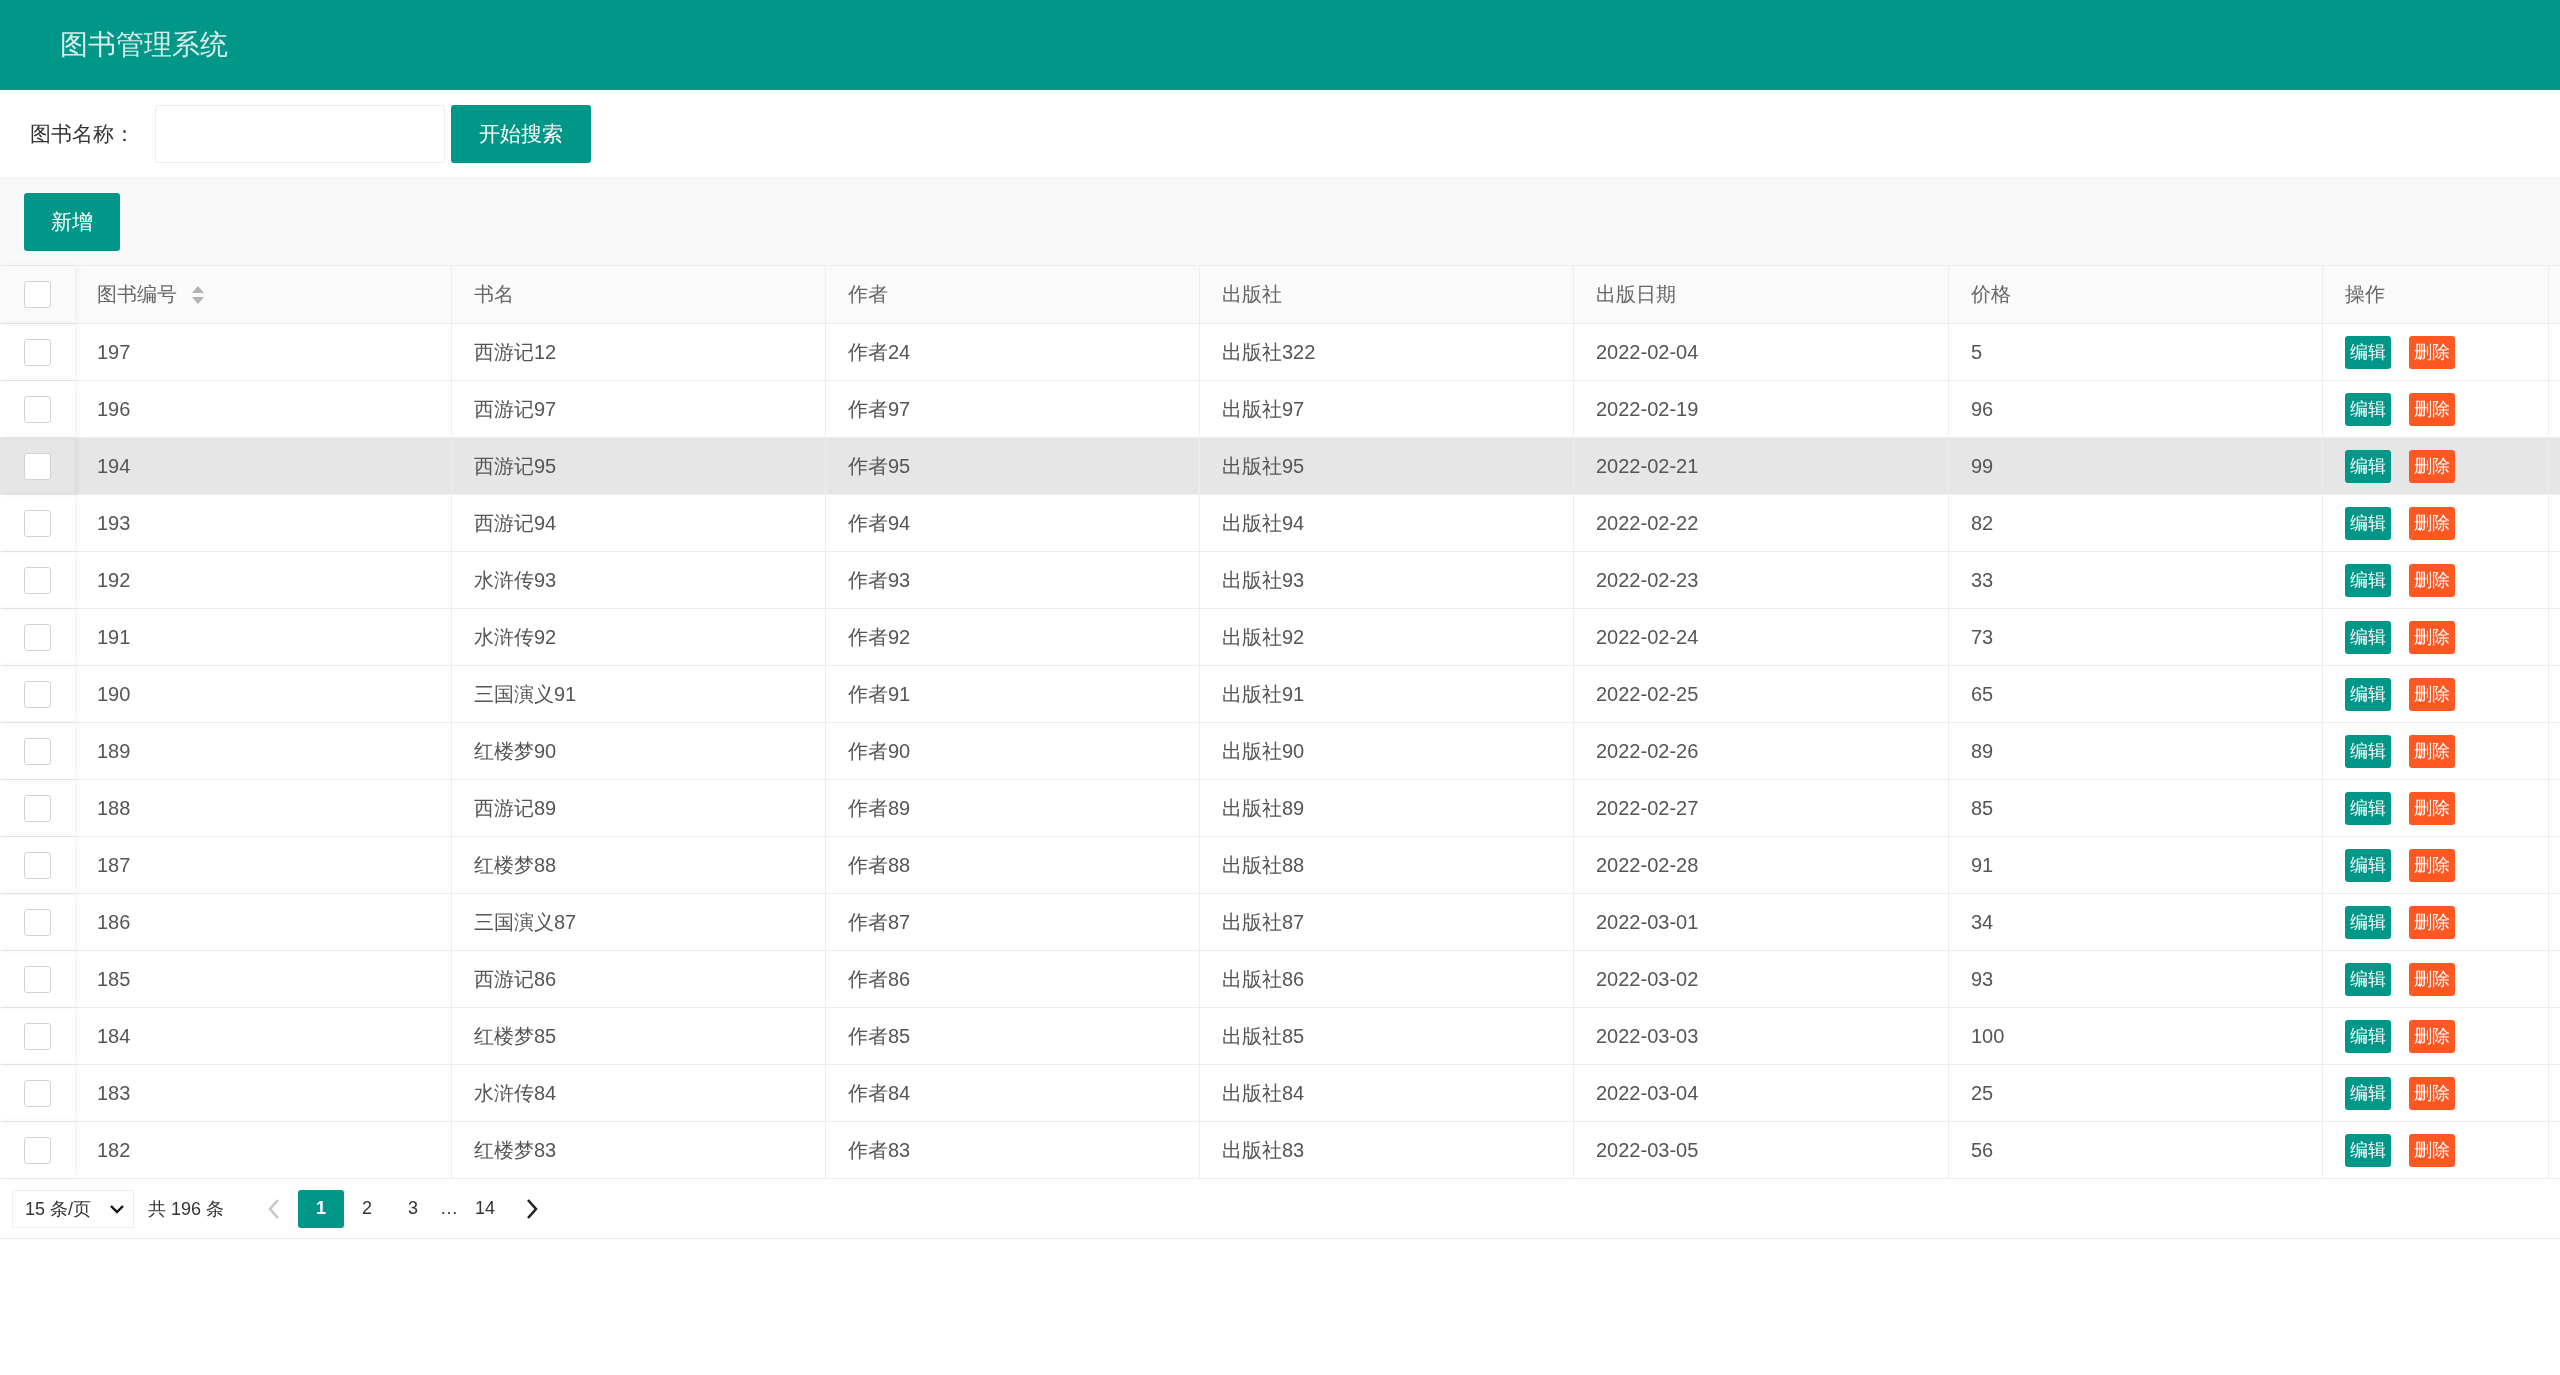  Describe the element at coordinates (1647, 1036) in the screenshot. I see `table-cell: 2022-03-03` at that location.